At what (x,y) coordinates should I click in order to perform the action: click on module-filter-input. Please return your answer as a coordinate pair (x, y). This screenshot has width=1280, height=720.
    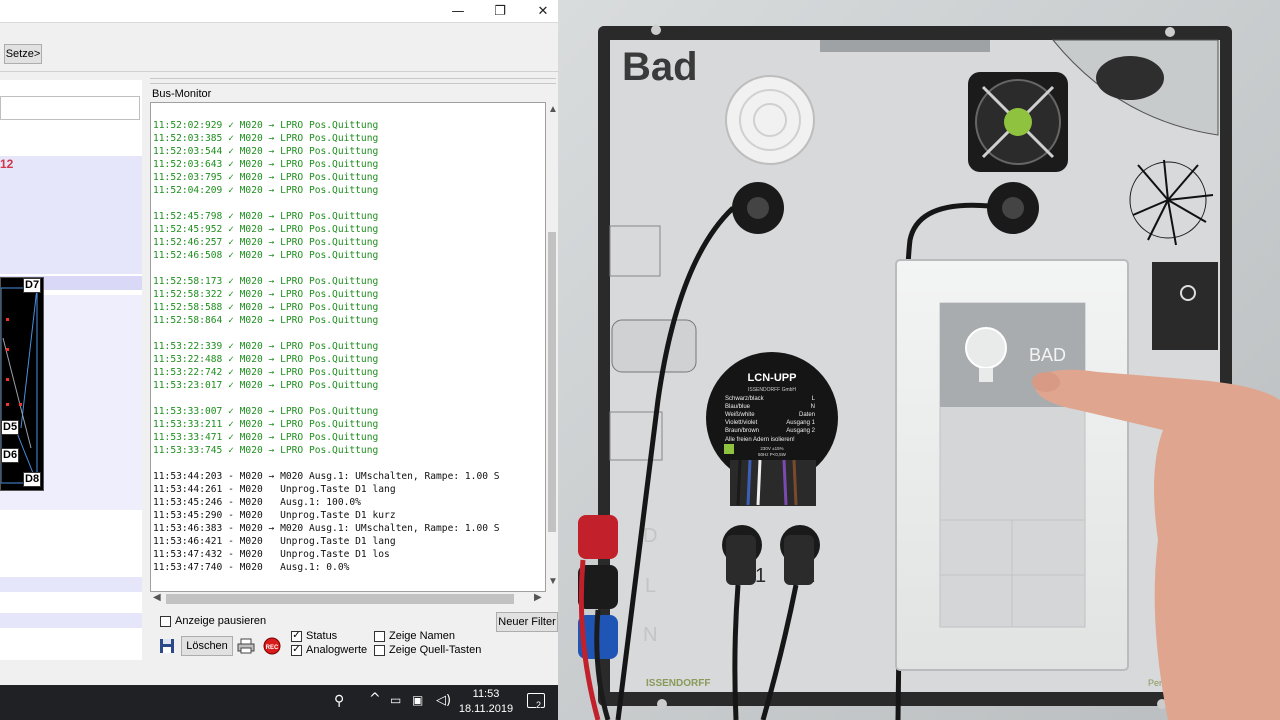
    Looking at the image, I should click on (70, 108).